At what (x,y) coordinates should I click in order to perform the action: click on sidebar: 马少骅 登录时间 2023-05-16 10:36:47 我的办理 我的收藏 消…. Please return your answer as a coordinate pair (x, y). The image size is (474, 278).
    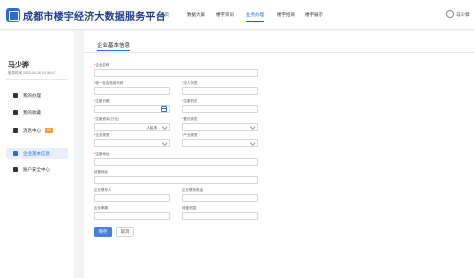
    Looking at the image, I should click on (37, 154).